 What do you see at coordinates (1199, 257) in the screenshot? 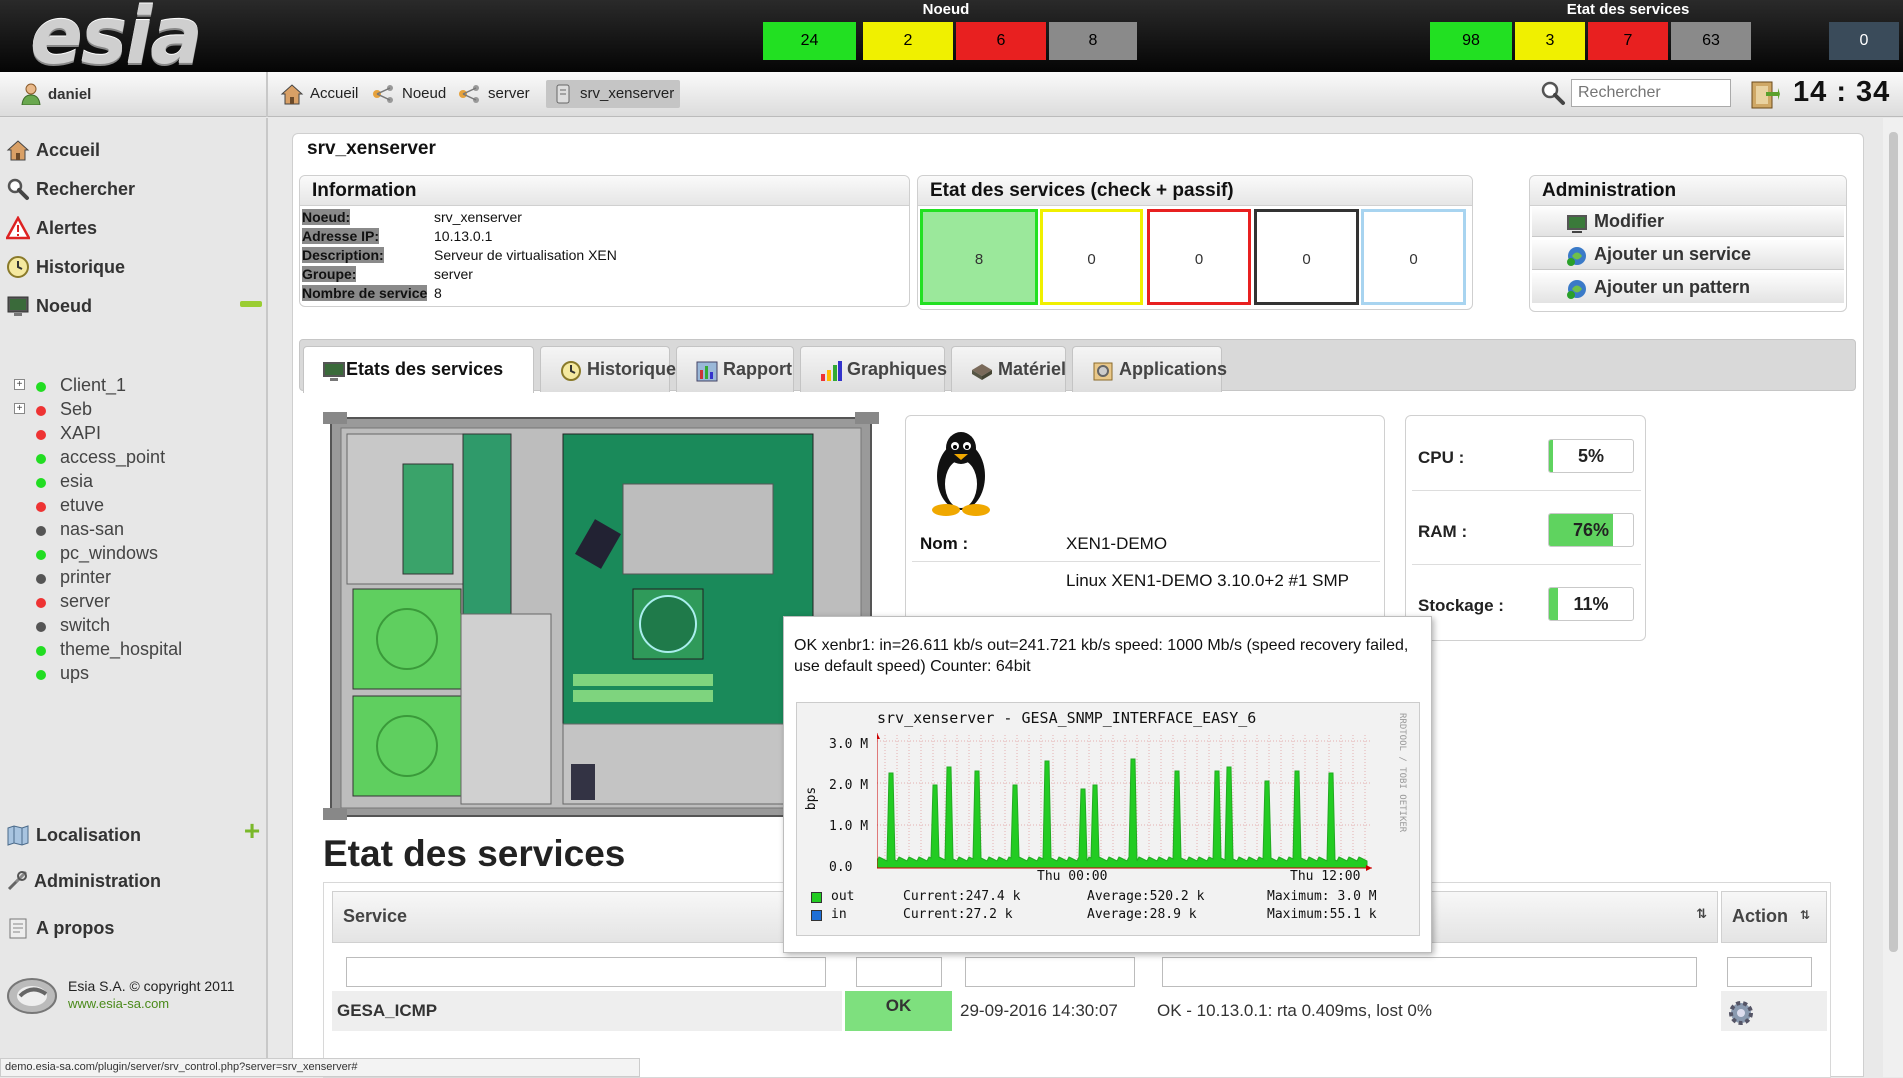
I see `state-box-critical: 0` at bounding box center [1199, 257].